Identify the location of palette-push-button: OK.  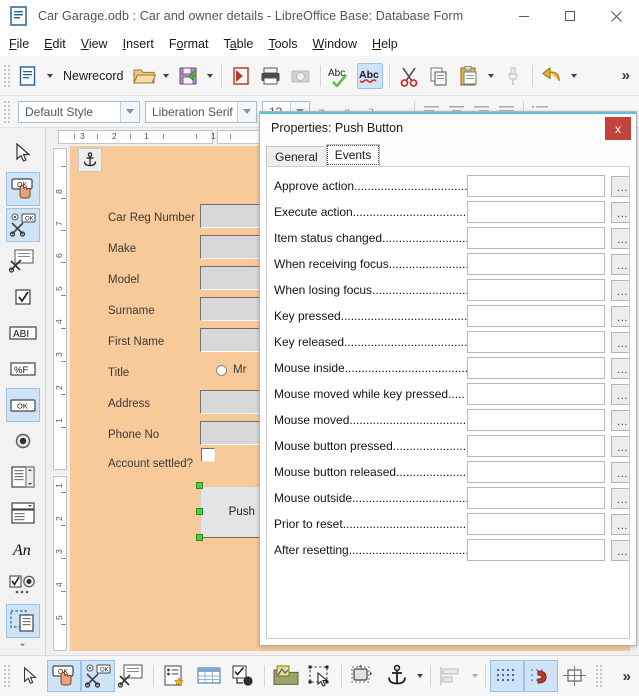
(22, 405).